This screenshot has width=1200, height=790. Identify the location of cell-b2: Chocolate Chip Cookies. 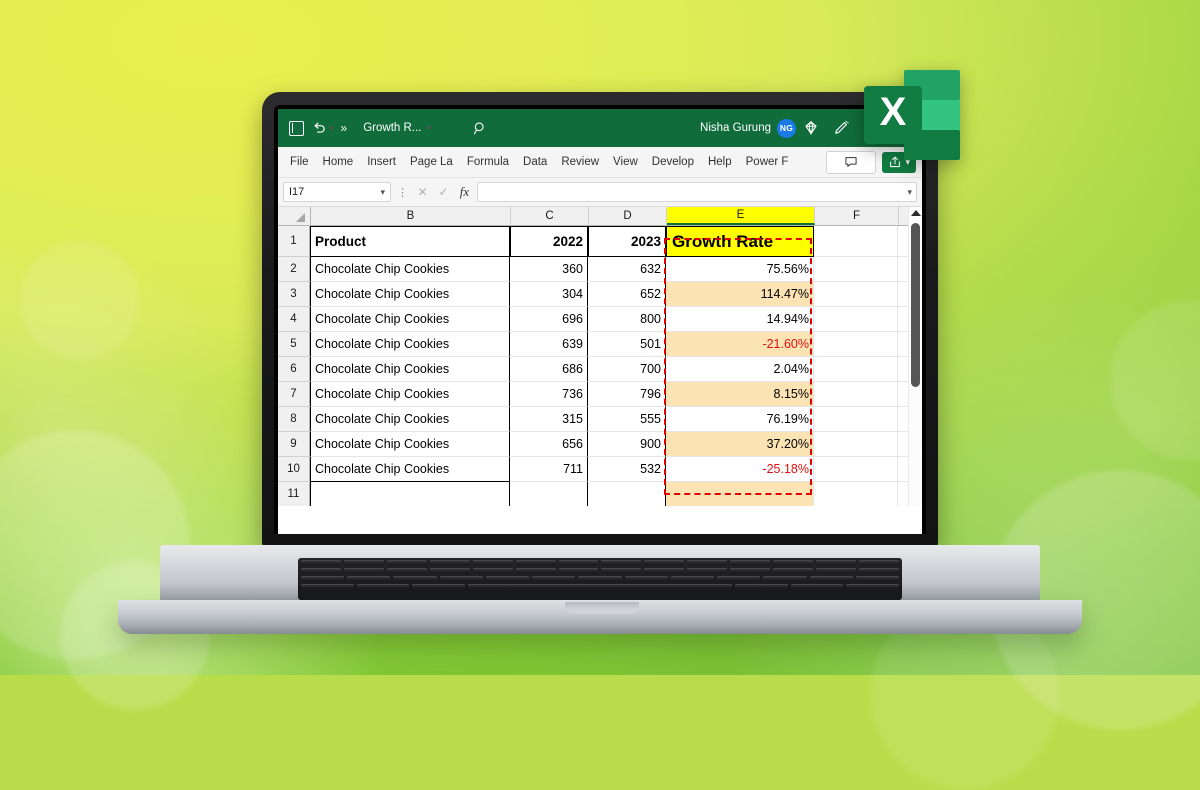
(410, 269).